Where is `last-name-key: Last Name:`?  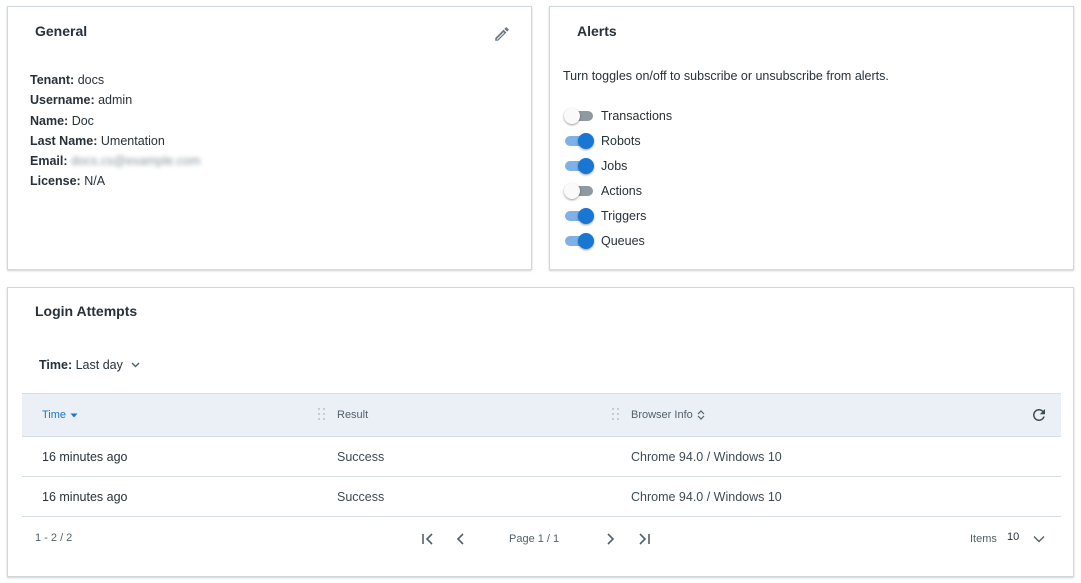 last-name-key: Last Name: is located at coordinates (64, 140).